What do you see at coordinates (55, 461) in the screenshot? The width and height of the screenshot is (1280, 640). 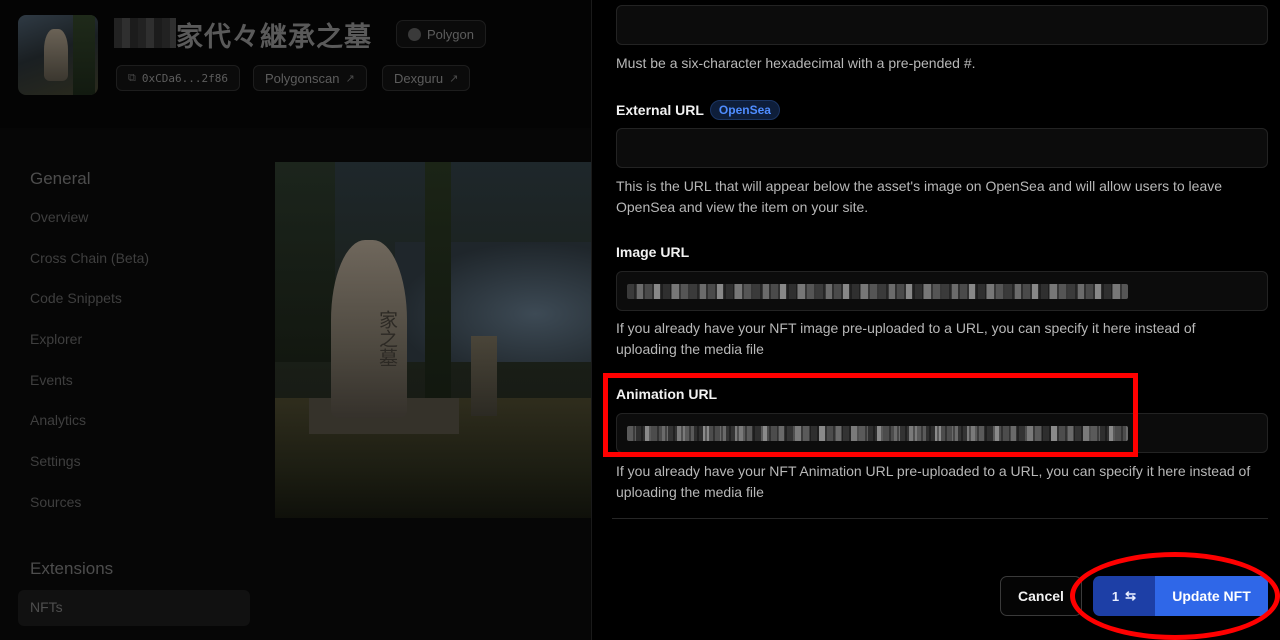 I see `sidebar-item-settings: Settings` at bounding box center [55, 461].